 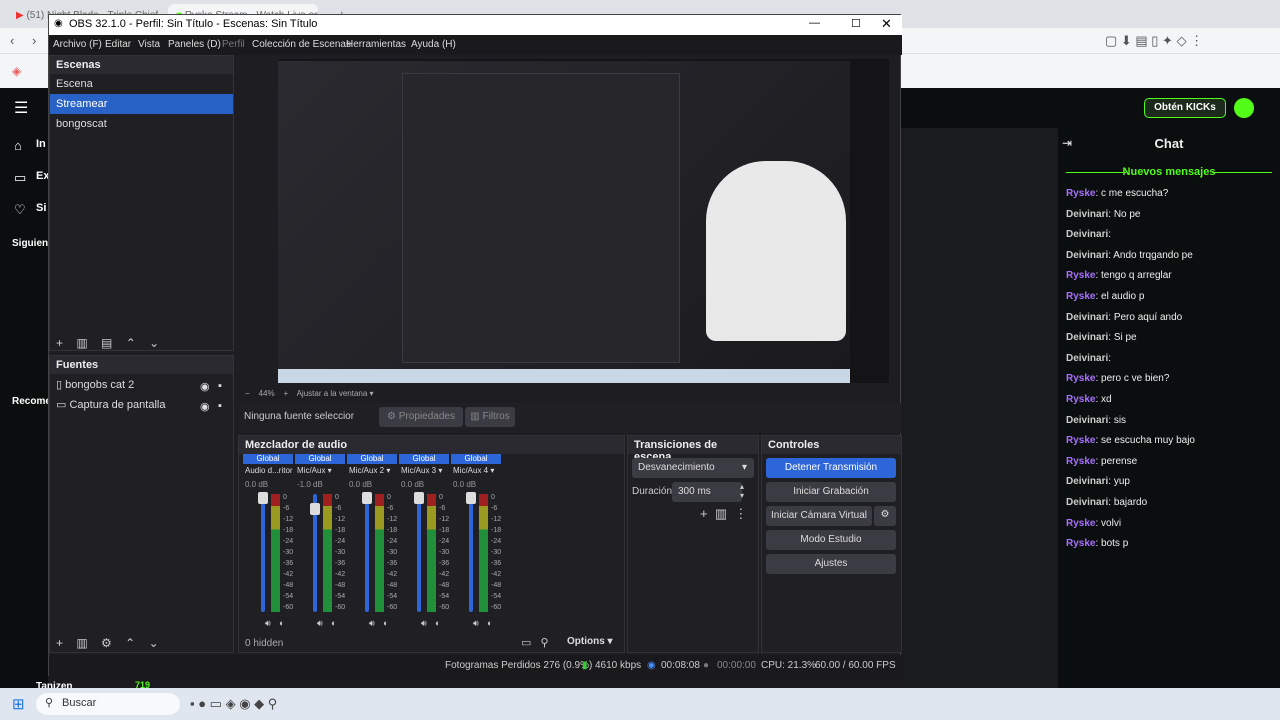 I want to click on transition-select: Desvanecimiento ▾, so click(x=693, y=468).